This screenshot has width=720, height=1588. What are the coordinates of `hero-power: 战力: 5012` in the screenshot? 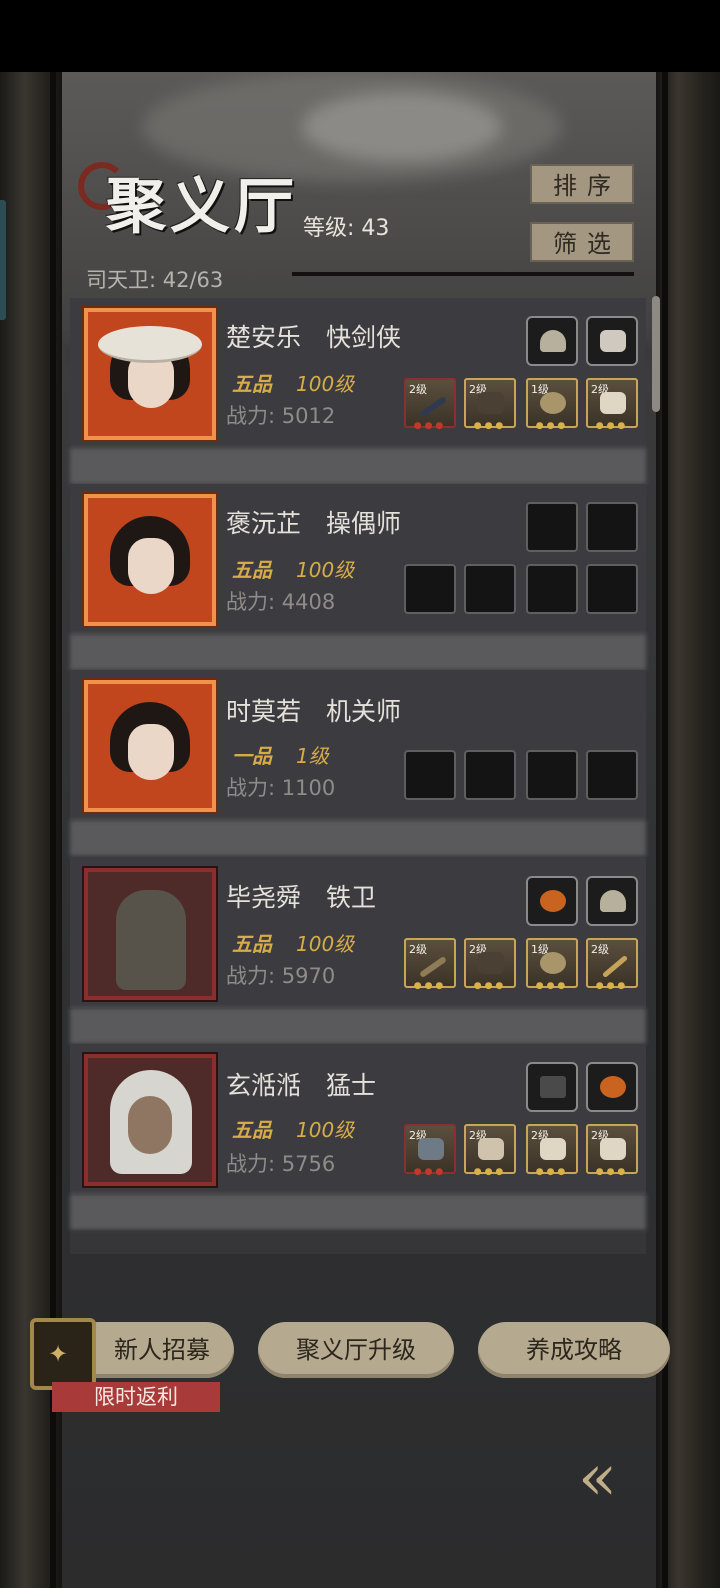 It's located at (281, 416).